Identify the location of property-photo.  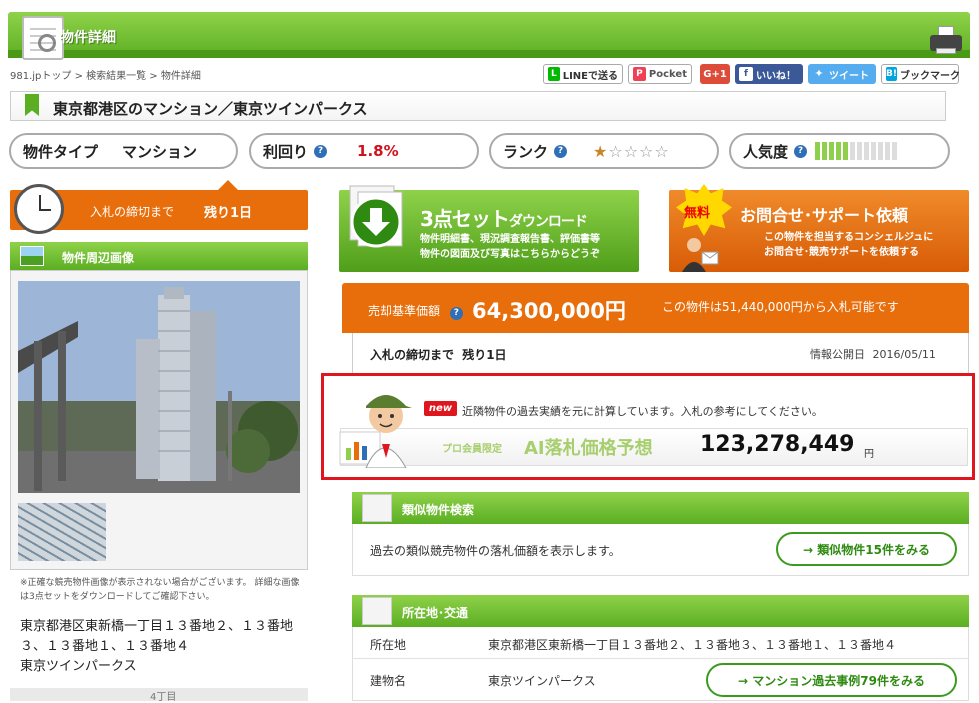
(159, 387).